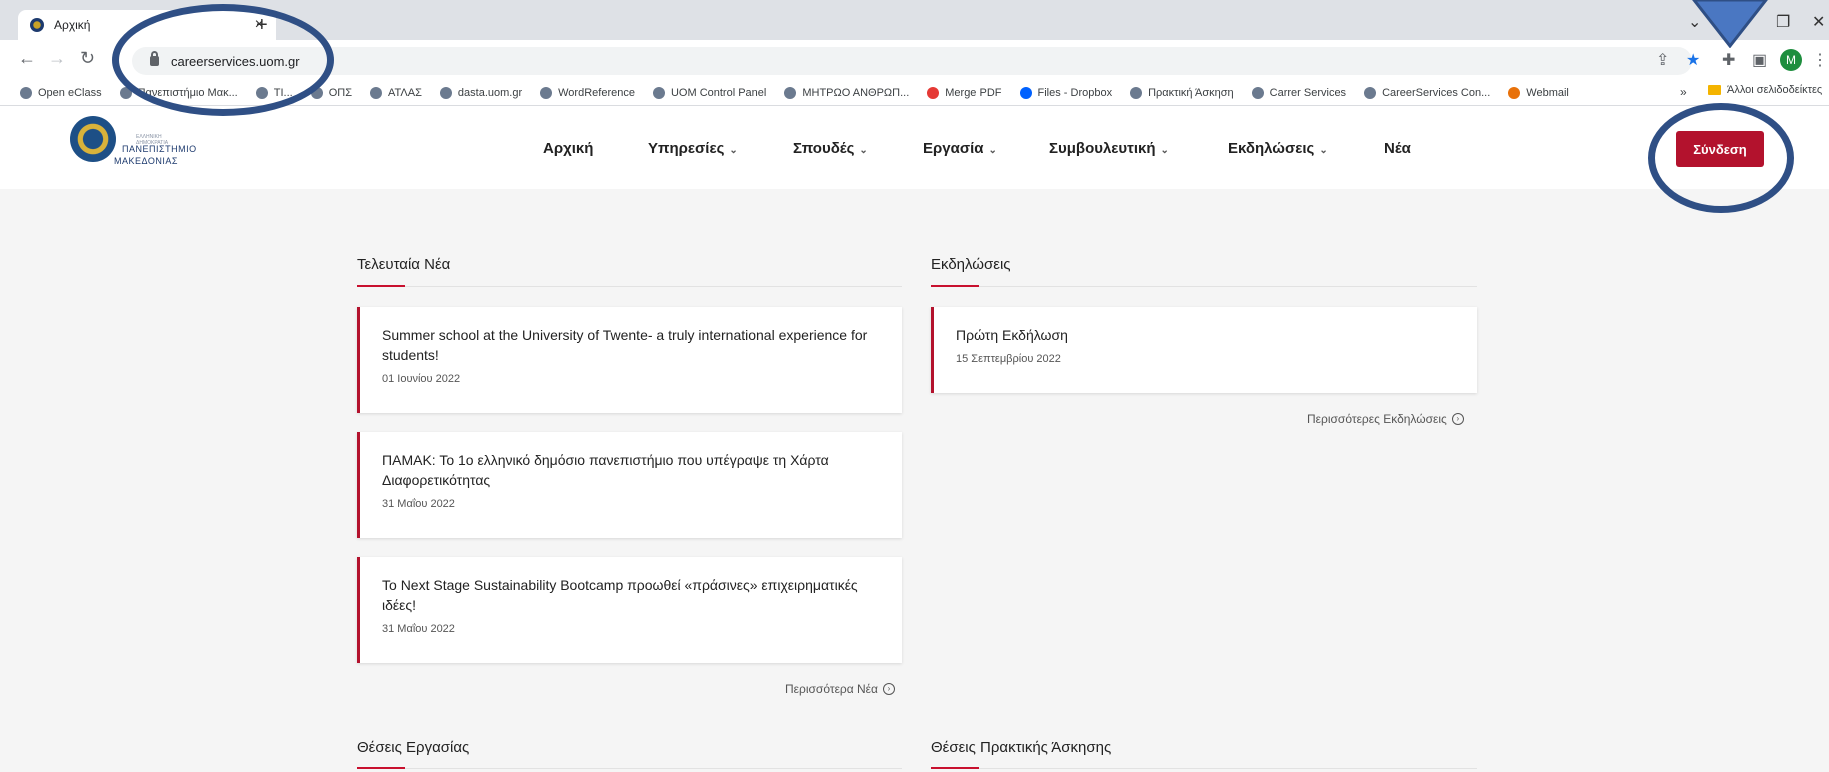 This screenshot has width=1829, height=772. I want to click on bookmark-item: Πρακτική Άσκηση, so click(1182, 92).